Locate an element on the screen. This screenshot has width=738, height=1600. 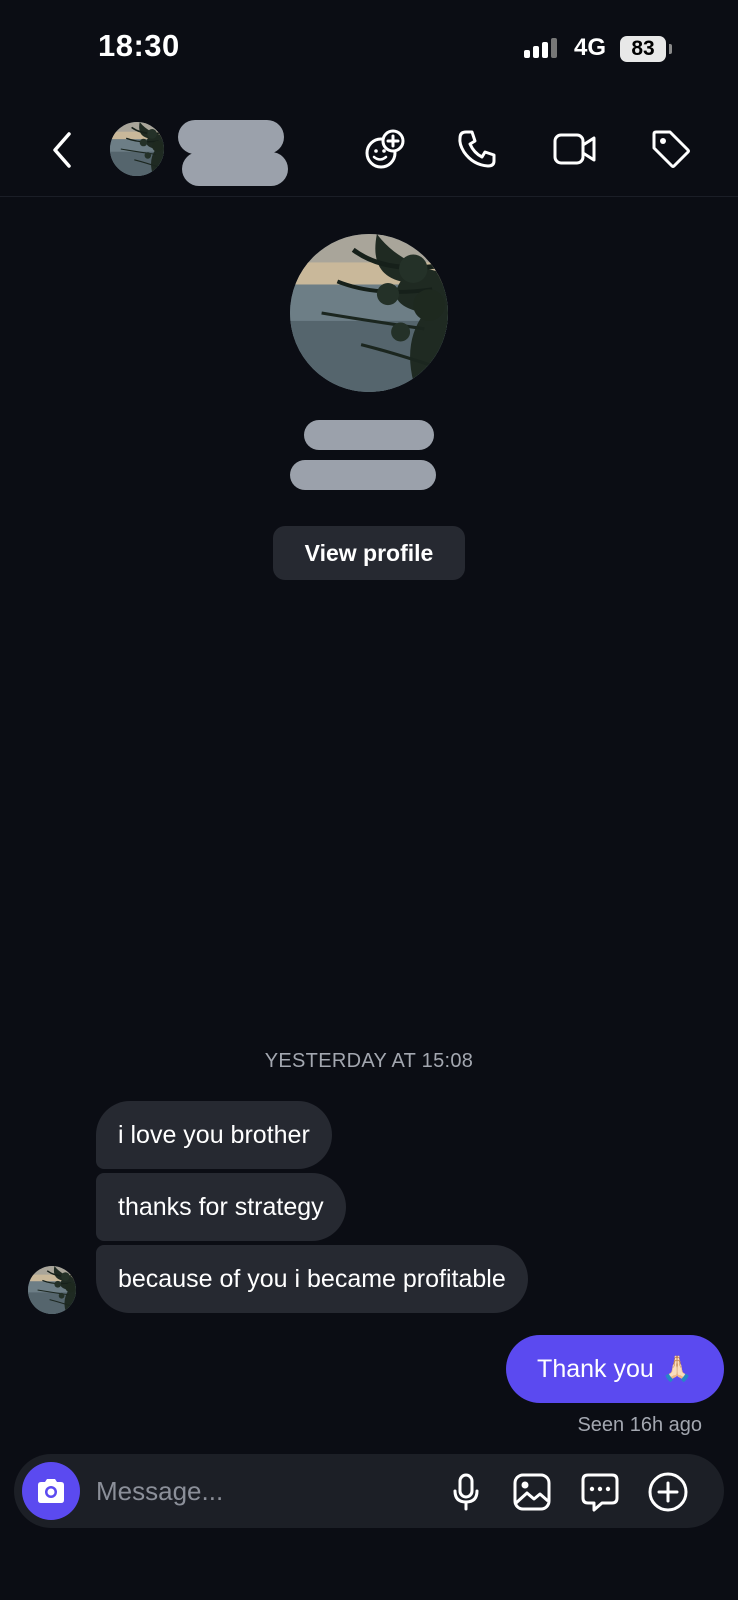
plus-icon is located at coordinates (668, 1492).